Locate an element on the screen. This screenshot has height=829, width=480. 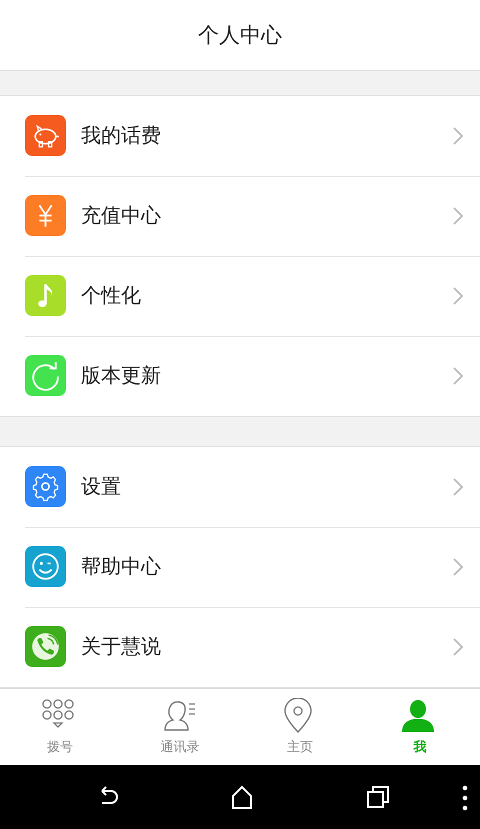
menu-item: 设置 is located at coordinates (240, 486).